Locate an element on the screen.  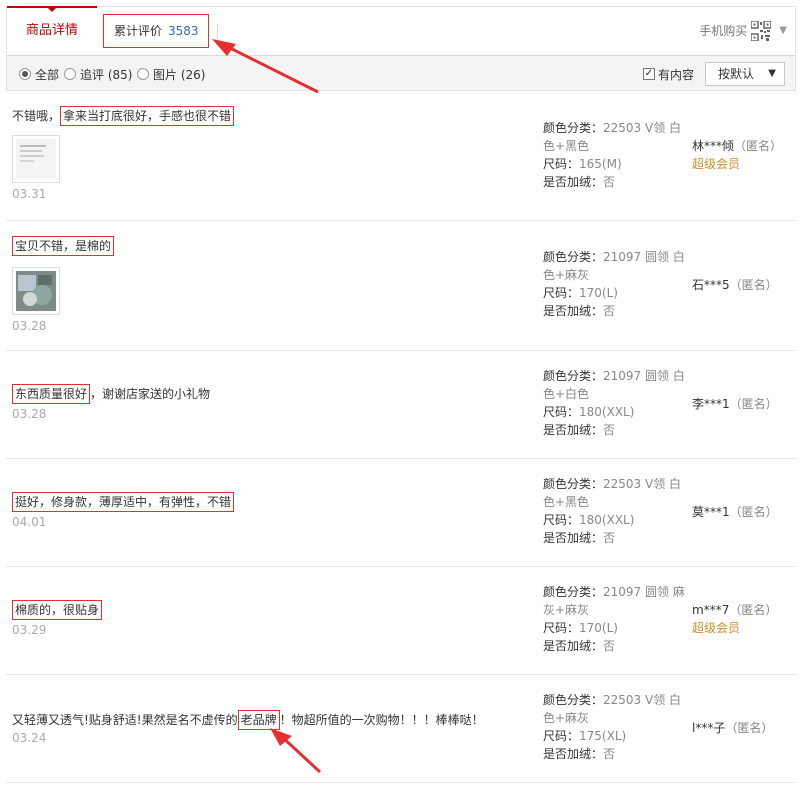
review-sku-info: 颜色分类：22503 V领 白色+黑色 尺码：180(XXL) 是否加绒：否 is located at coordinates (615, 511).